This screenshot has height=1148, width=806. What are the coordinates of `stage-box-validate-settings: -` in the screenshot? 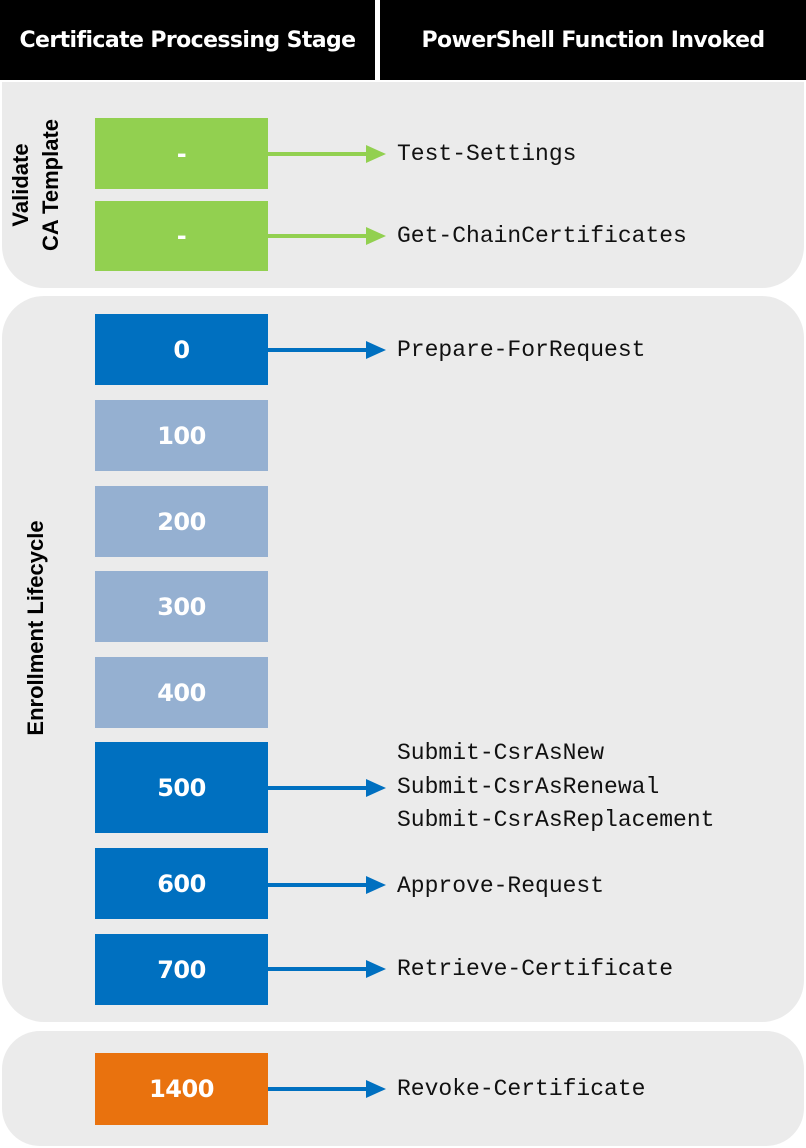 It's located at (181, 153).